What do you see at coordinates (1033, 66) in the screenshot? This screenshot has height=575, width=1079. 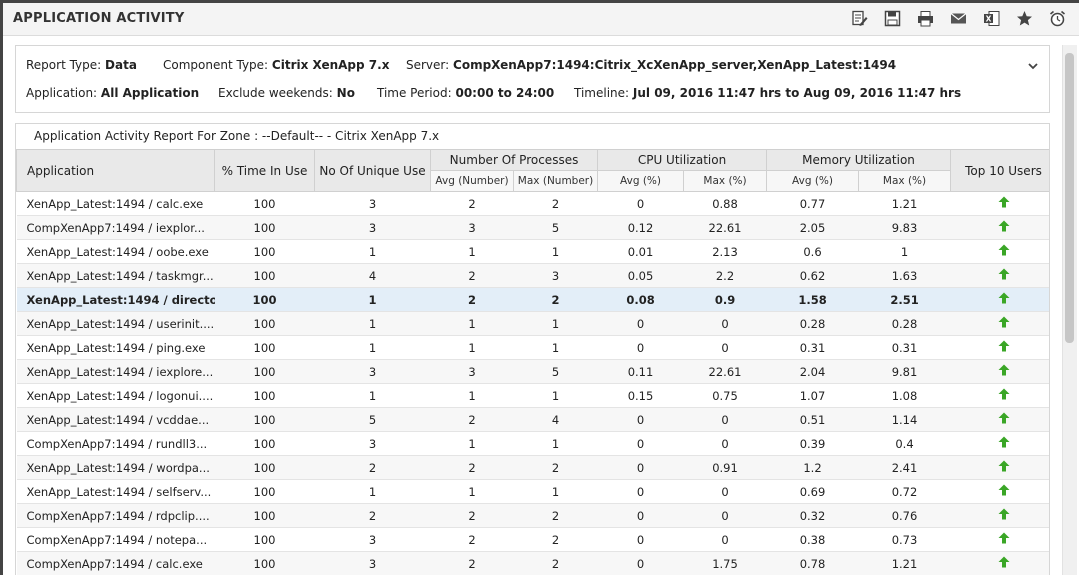 I see `chevron-down-icon` at bounding box center [1033, 66].